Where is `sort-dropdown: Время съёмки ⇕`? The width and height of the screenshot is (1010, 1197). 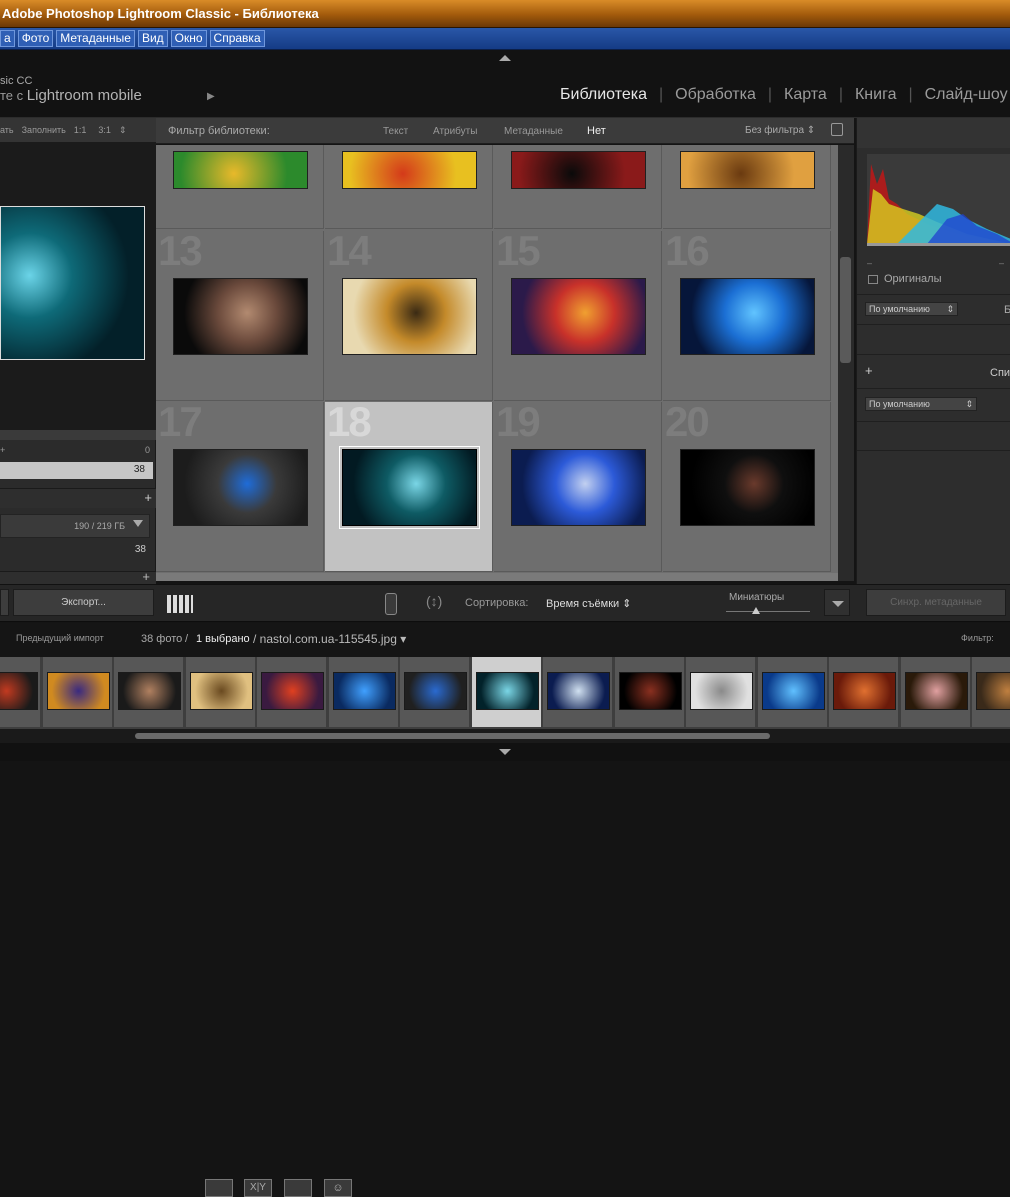 sort-dropdown: Время съёмки ⇕ is located at coordinates (588, 603).